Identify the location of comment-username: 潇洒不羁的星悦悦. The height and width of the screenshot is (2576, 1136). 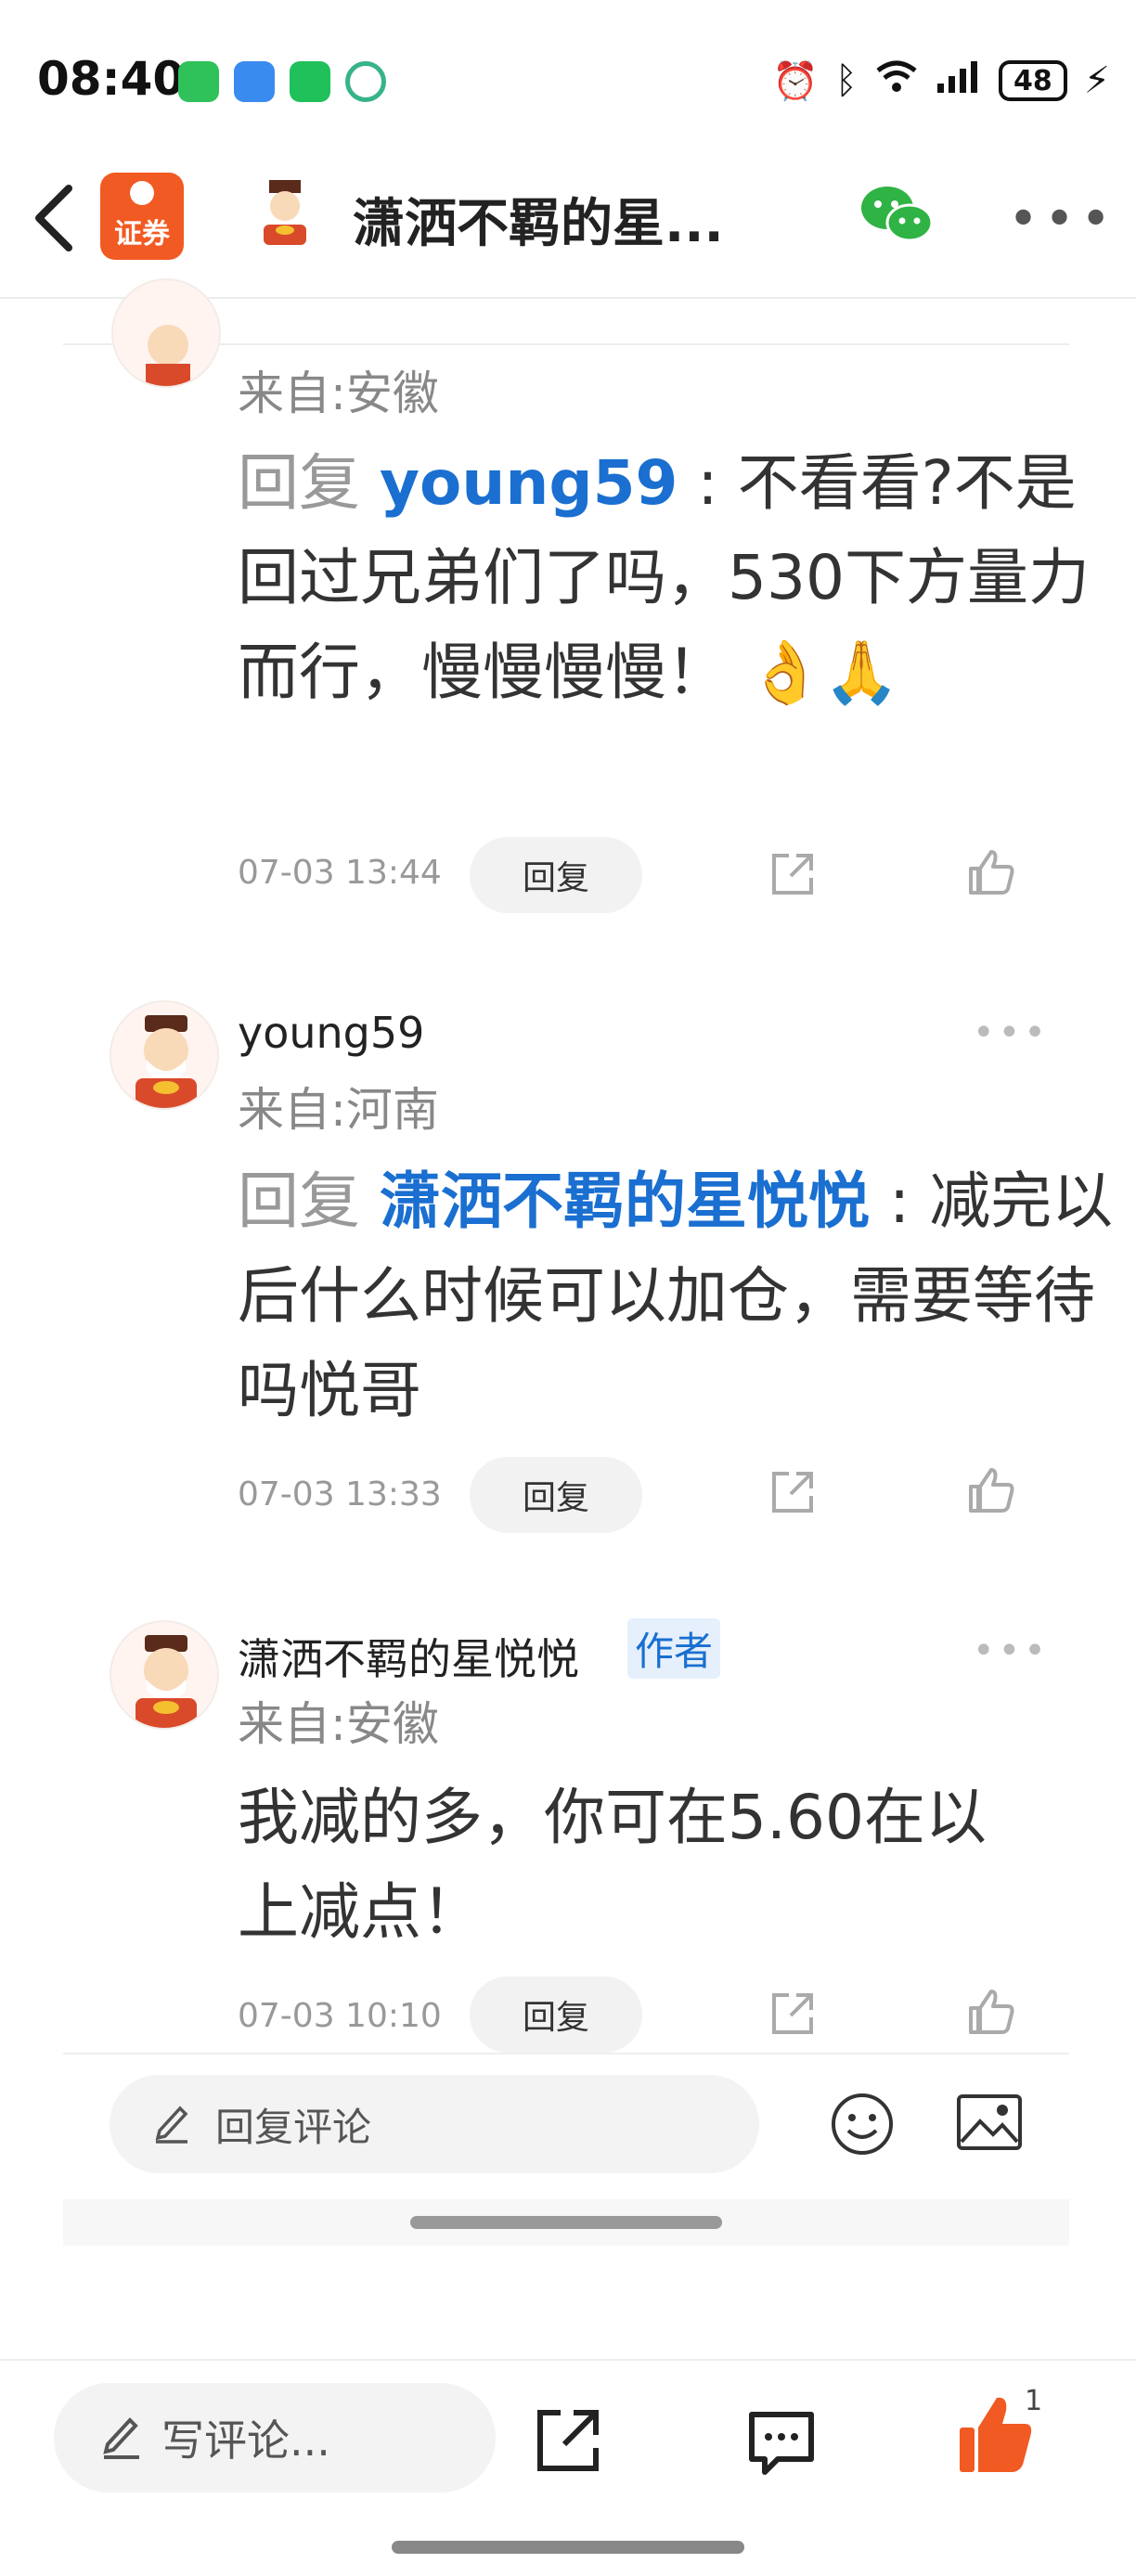
(408, 1656).